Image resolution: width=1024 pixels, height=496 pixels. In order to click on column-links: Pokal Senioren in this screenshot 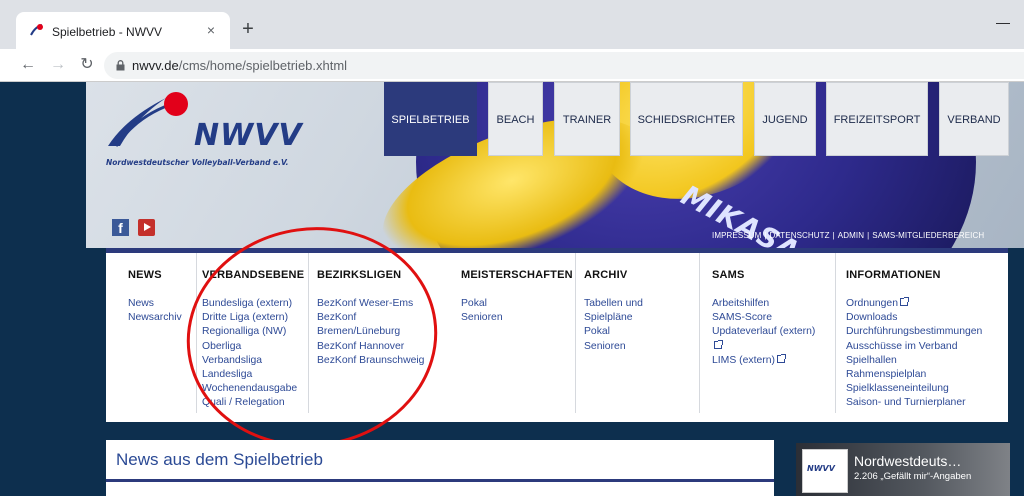, I will do `click(482, 311)`.